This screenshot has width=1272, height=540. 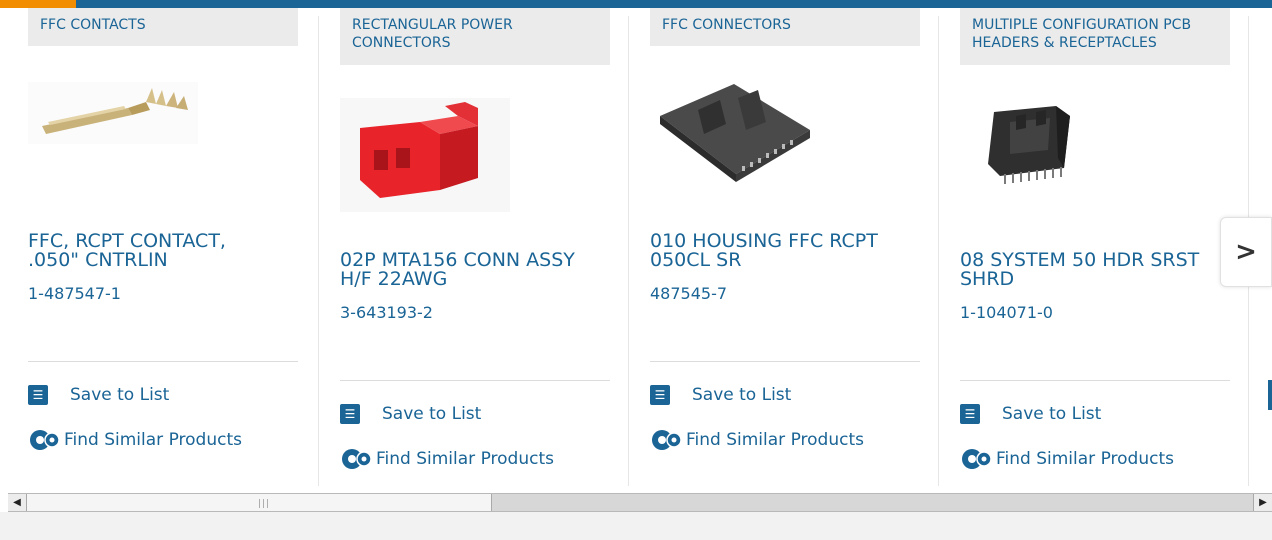 I want to click on next-card-peek, so click(x=1270, y=395).